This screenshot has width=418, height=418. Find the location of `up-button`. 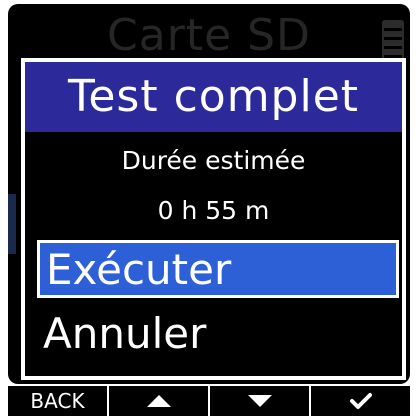

up-button is located at coordinates (159, 401).